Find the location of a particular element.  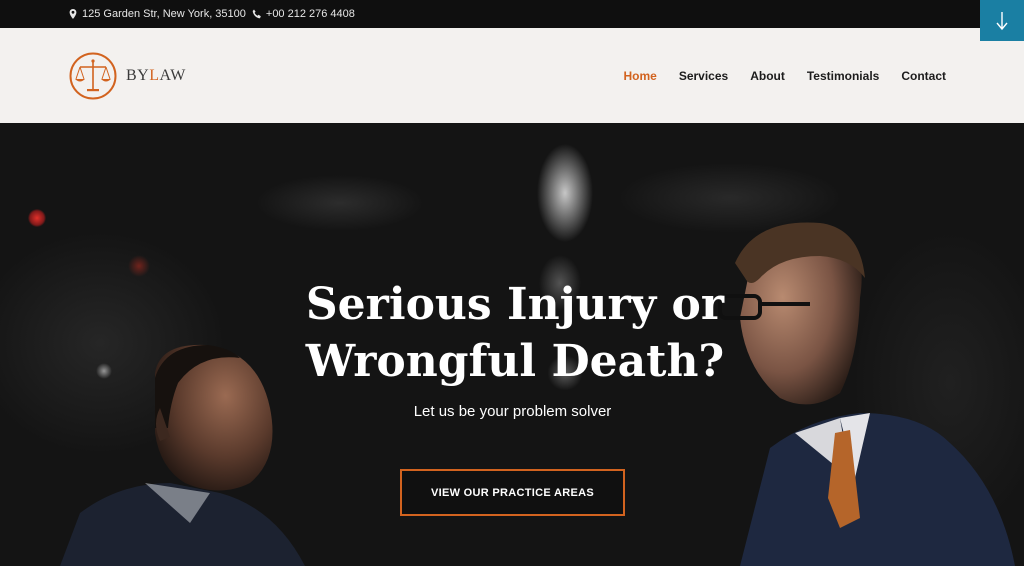

view-practice-areas-button: VIEW OUR PRACTICE AREAS is located at coordinates (512, 492).